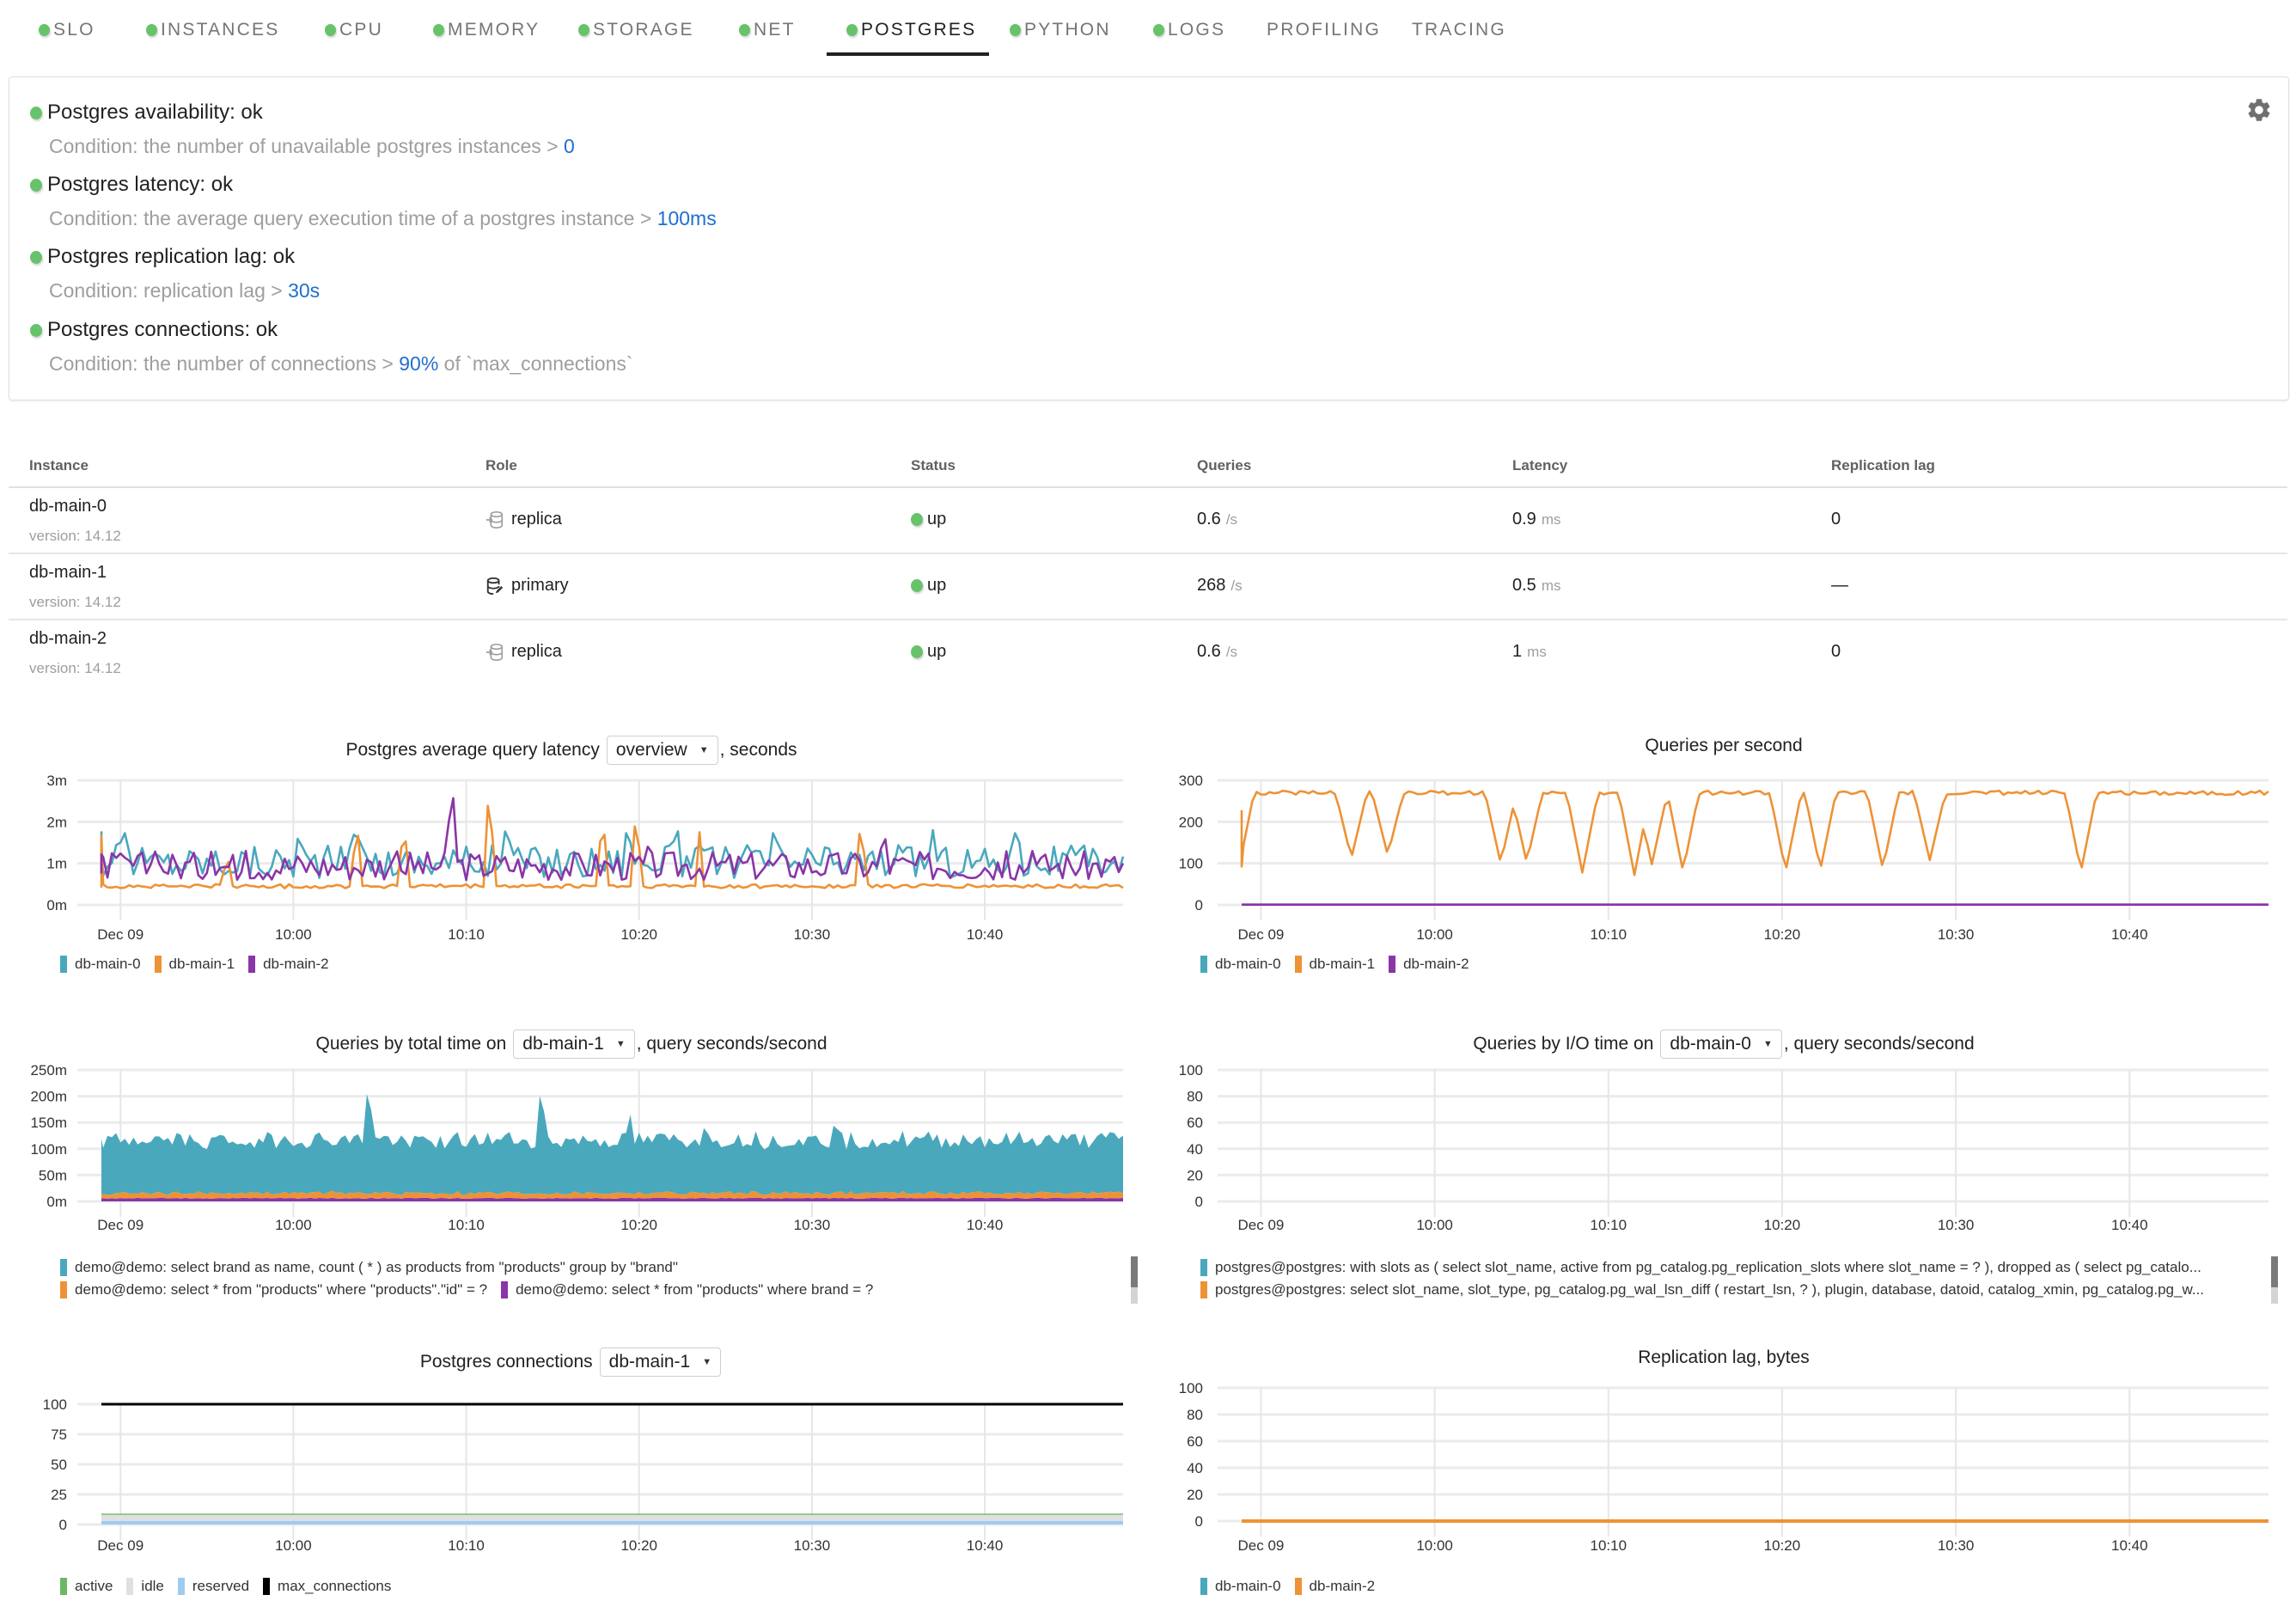 The image size is (2296, 1607). Describe the element at coordinates (212, 30) in the screenshot. I see `tab-instances: INSTANCES` at that location.